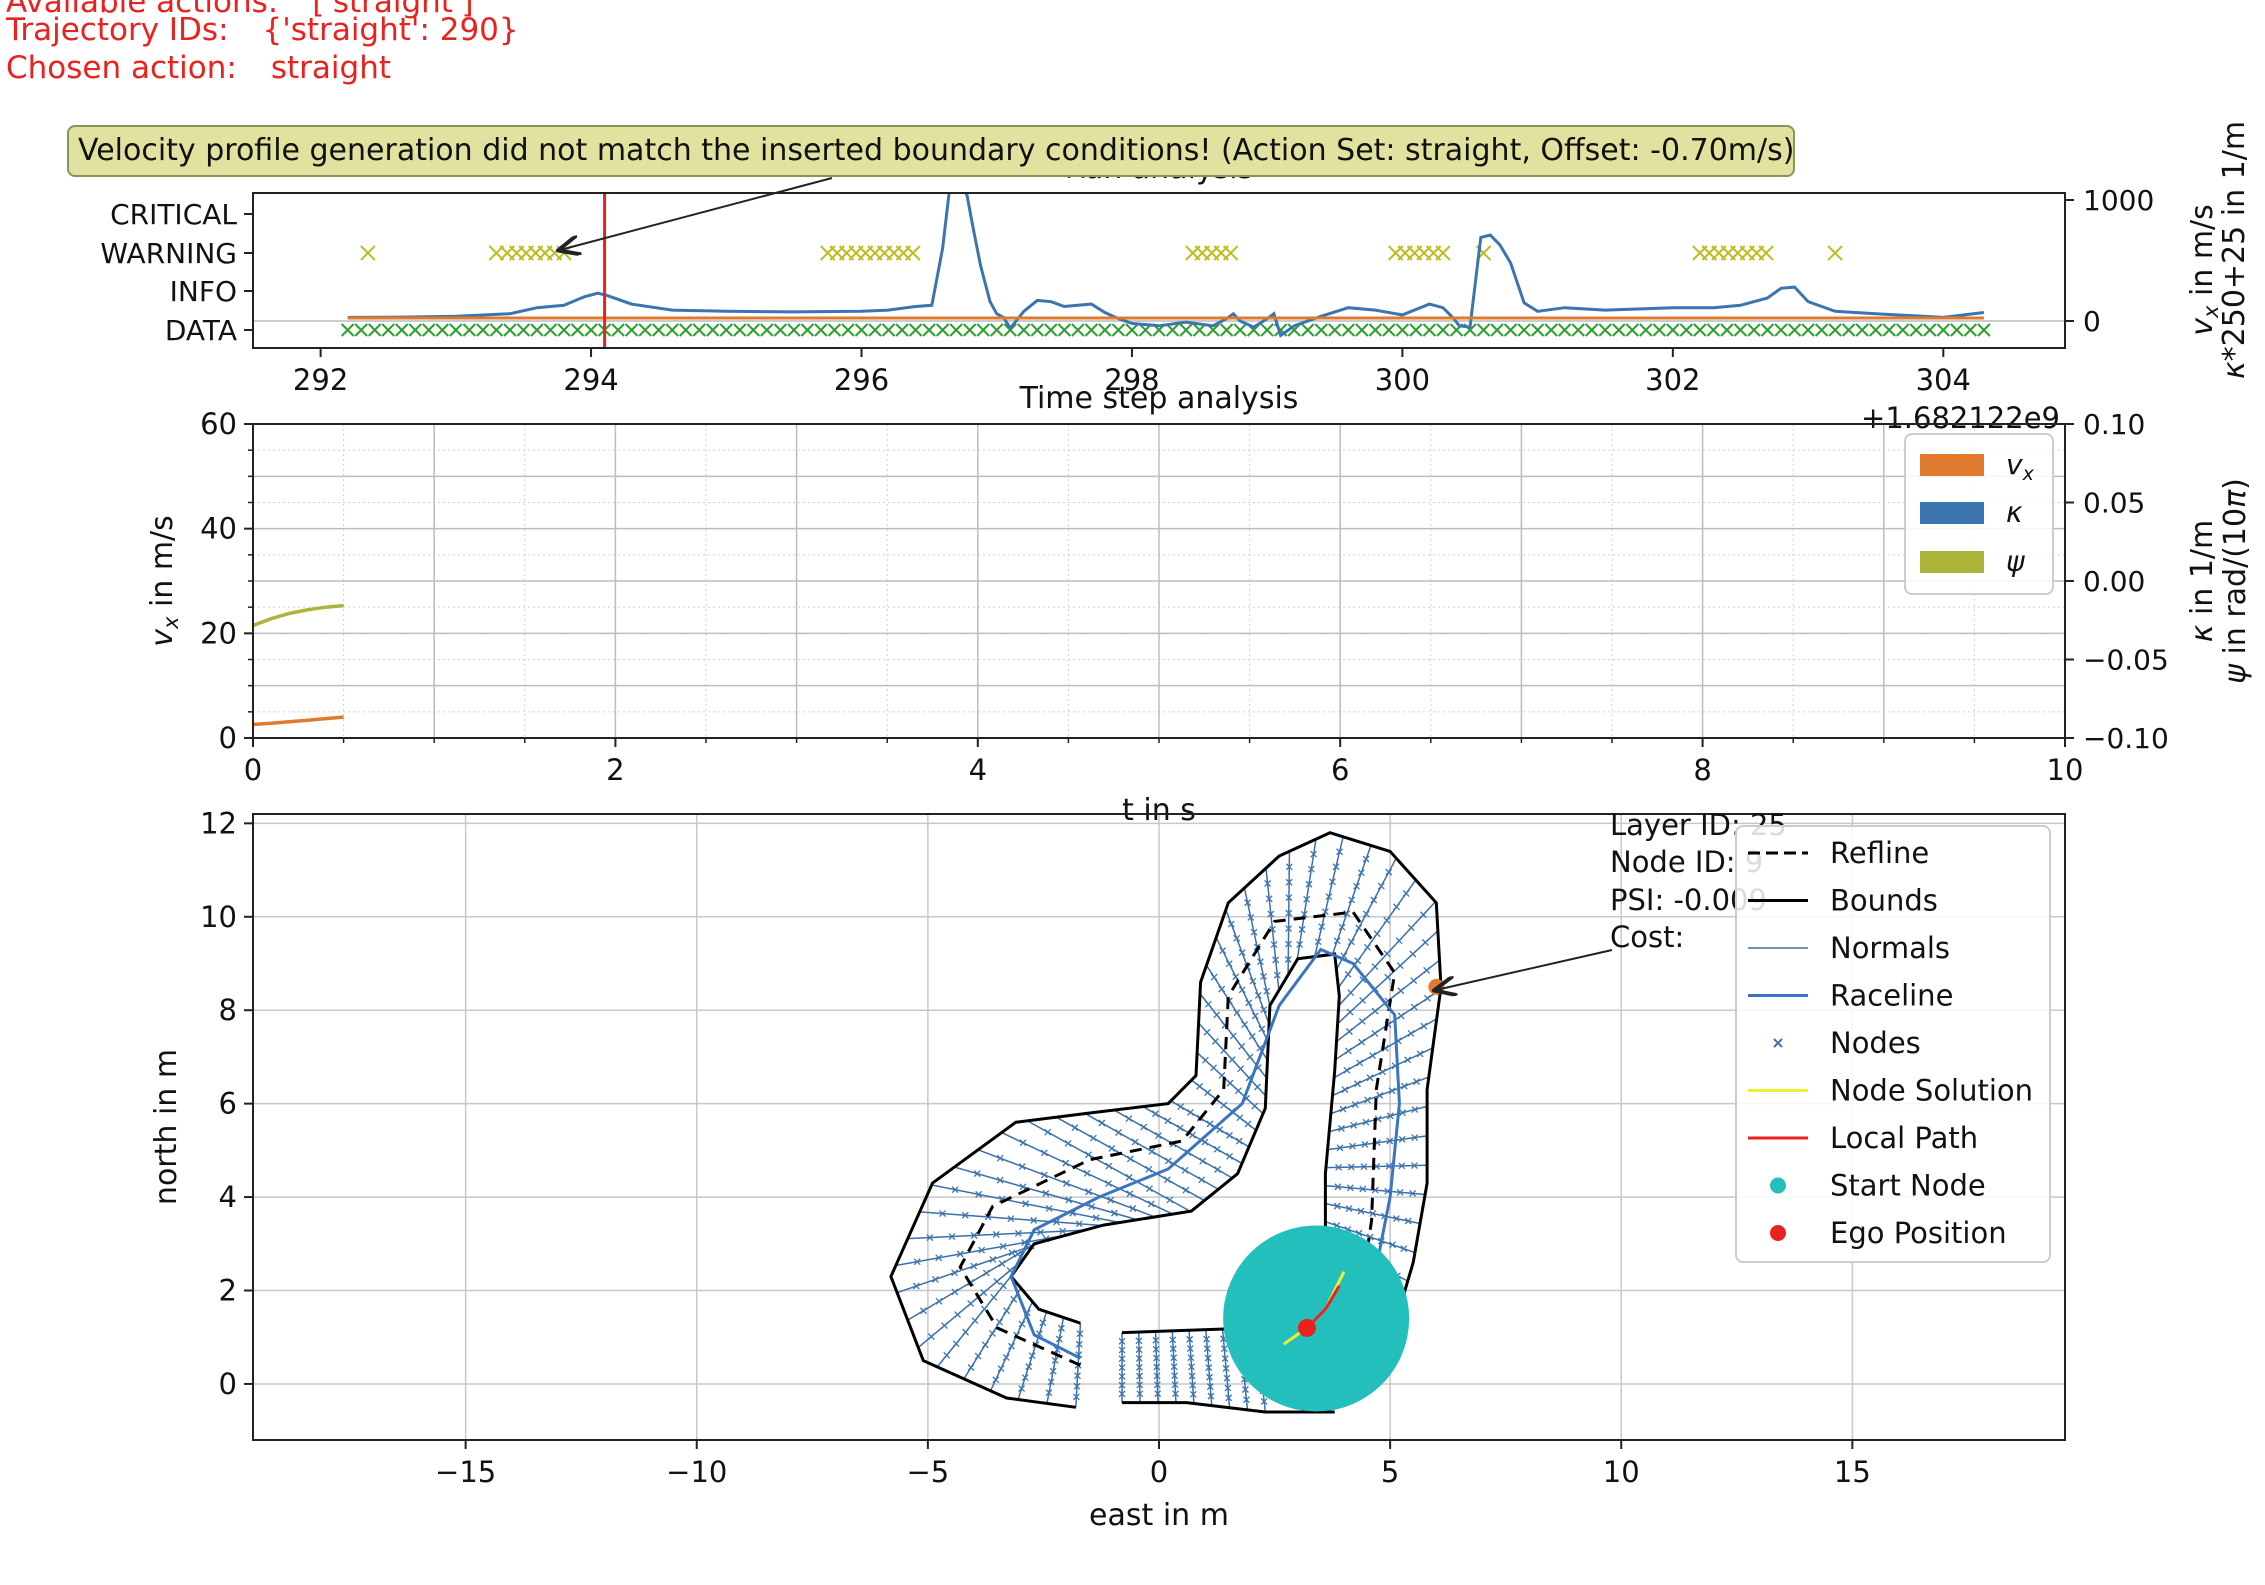  I want to click on run-analysis-ytick-label: WARNING, so click(168, 253).